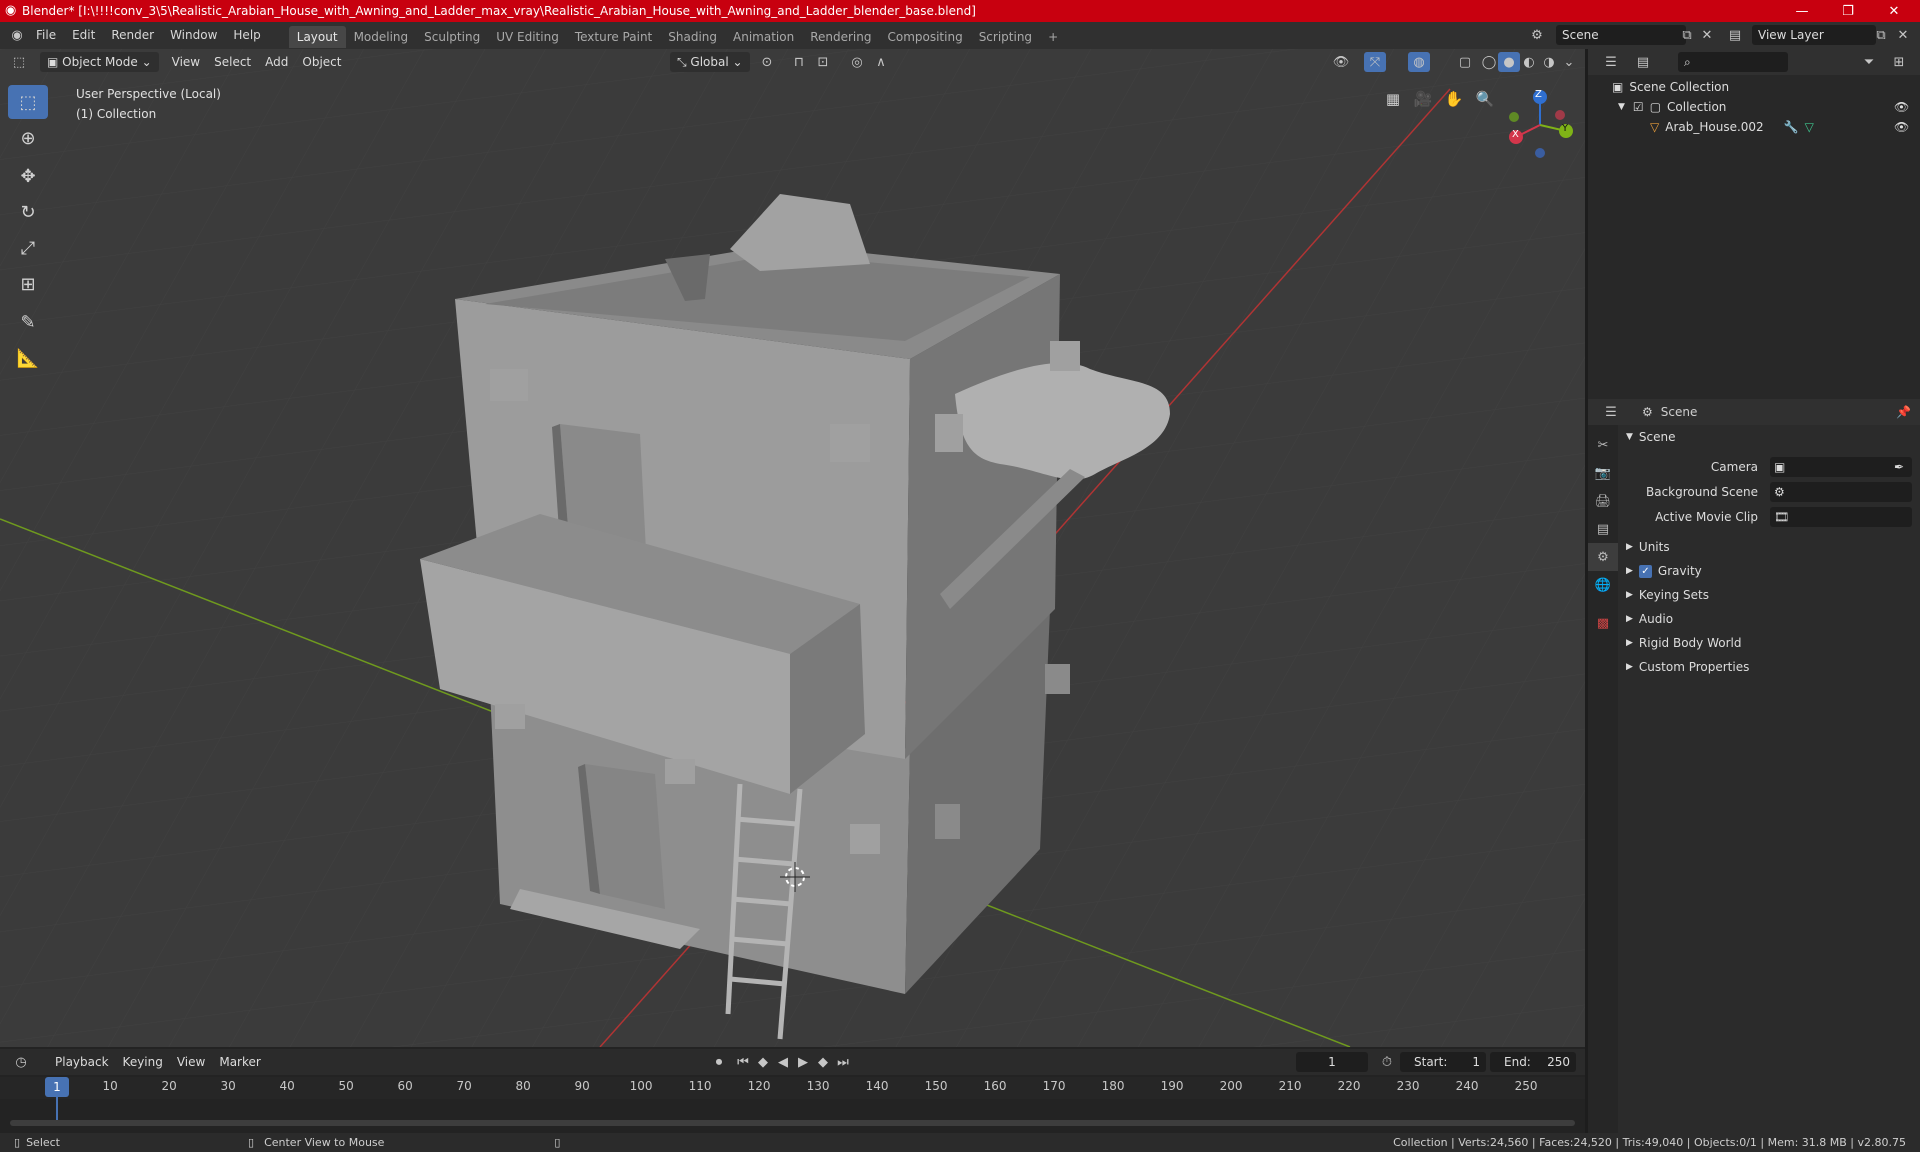 This screenshot has height=1152, width=1920. I want to click on display-mode-icon: ▤, so click(1643, 62).